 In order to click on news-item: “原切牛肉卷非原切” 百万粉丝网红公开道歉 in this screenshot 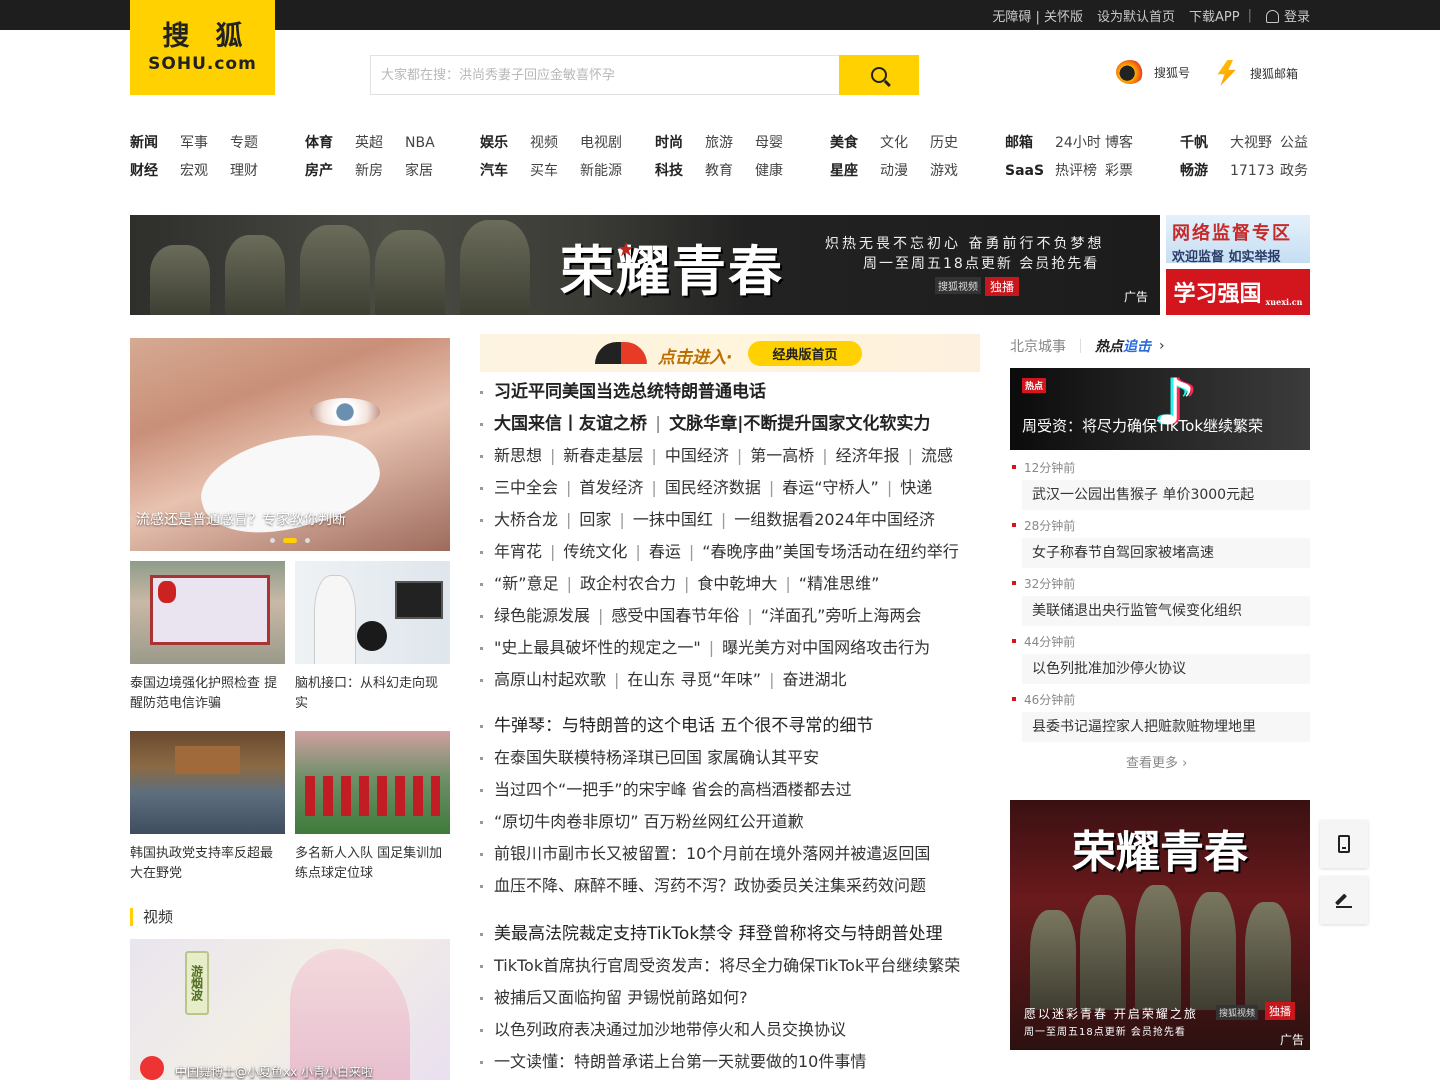, I will do `click(730, 822)`.